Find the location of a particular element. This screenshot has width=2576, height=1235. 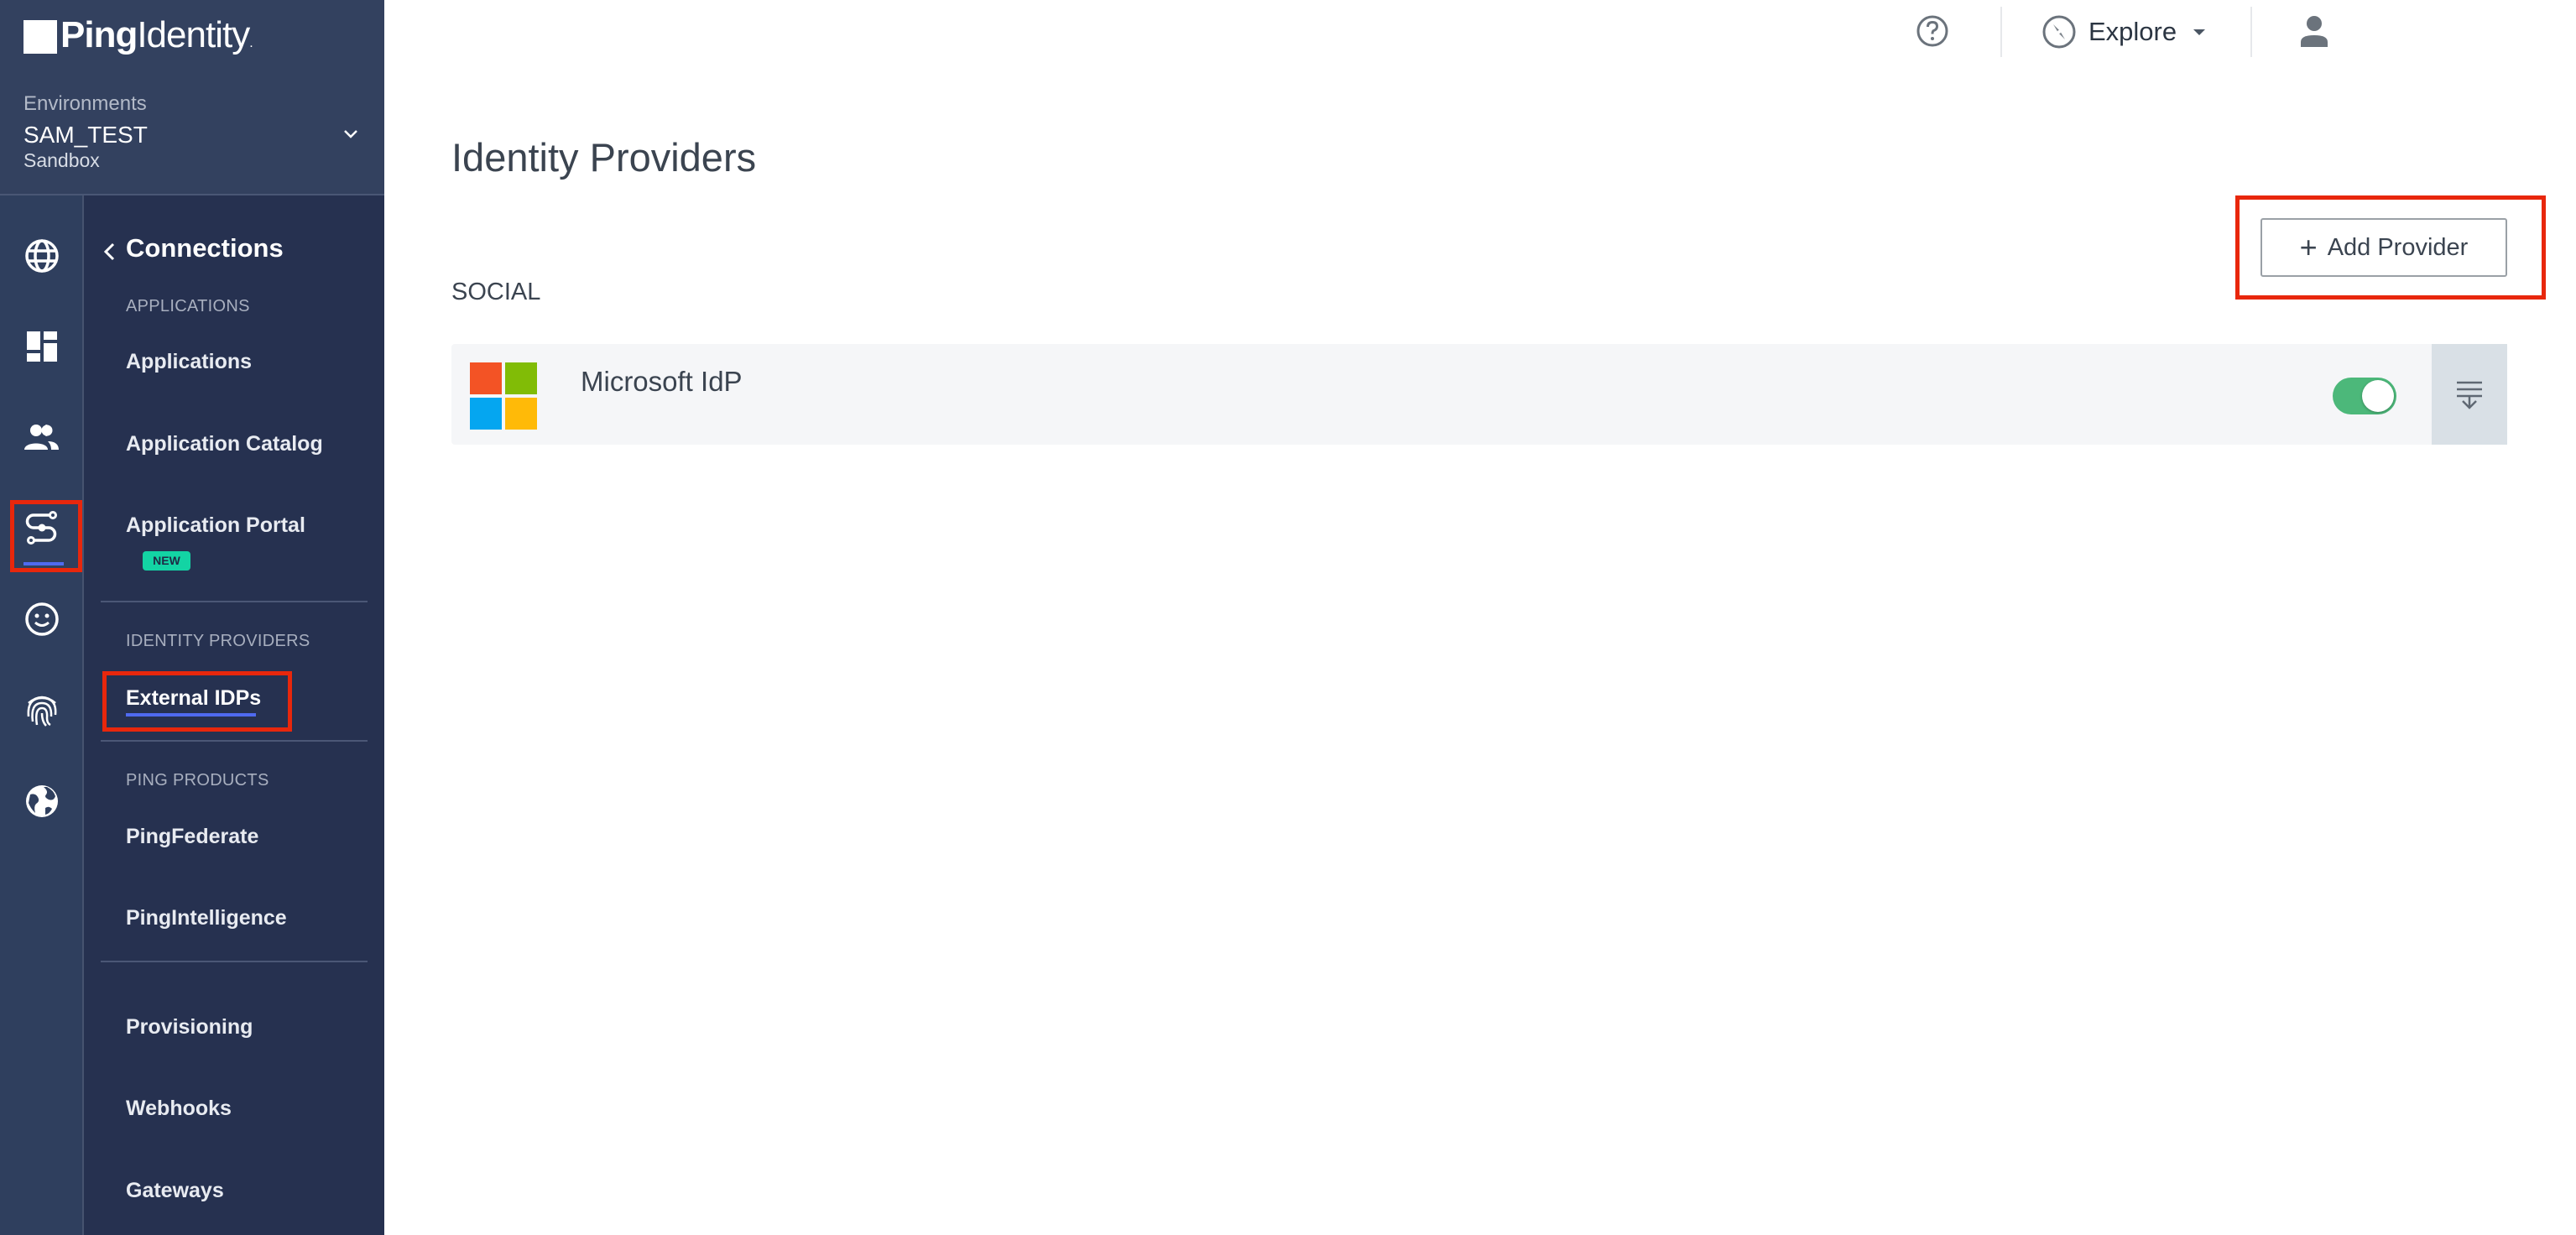

page-title: Identity Providers is located at coordinates (604, 158).